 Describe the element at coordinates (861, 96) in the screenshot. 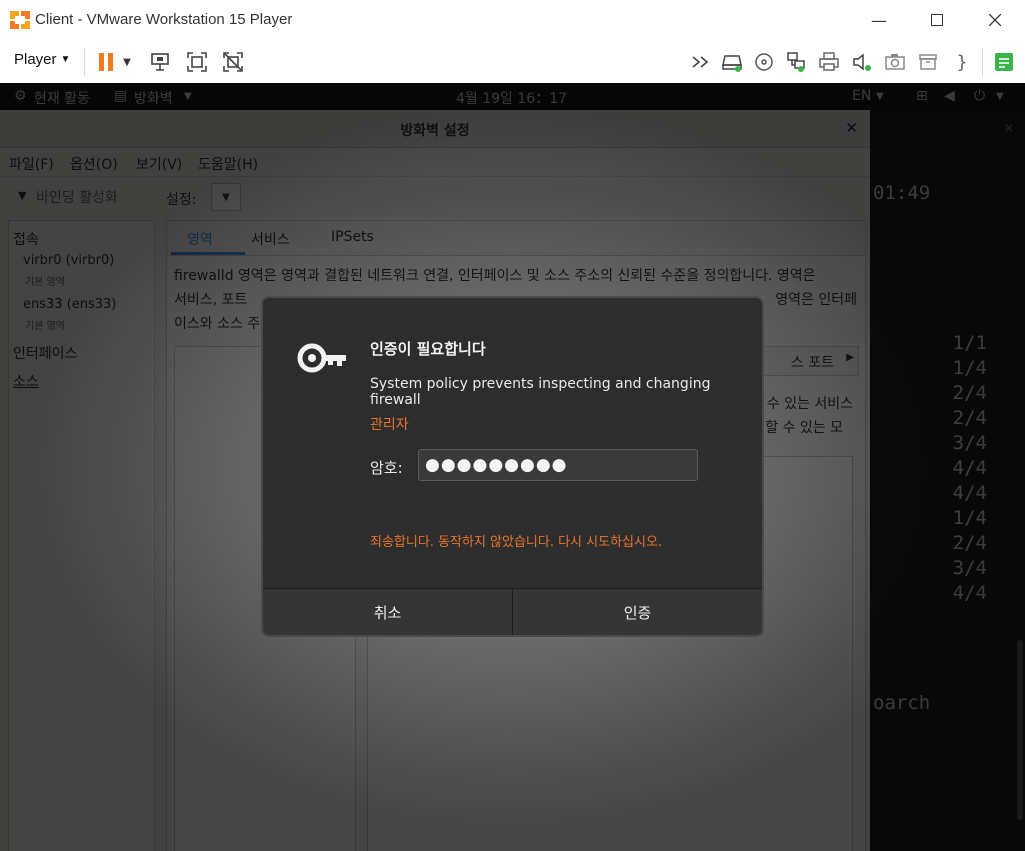

I see `language-indicator: EN` at that location.